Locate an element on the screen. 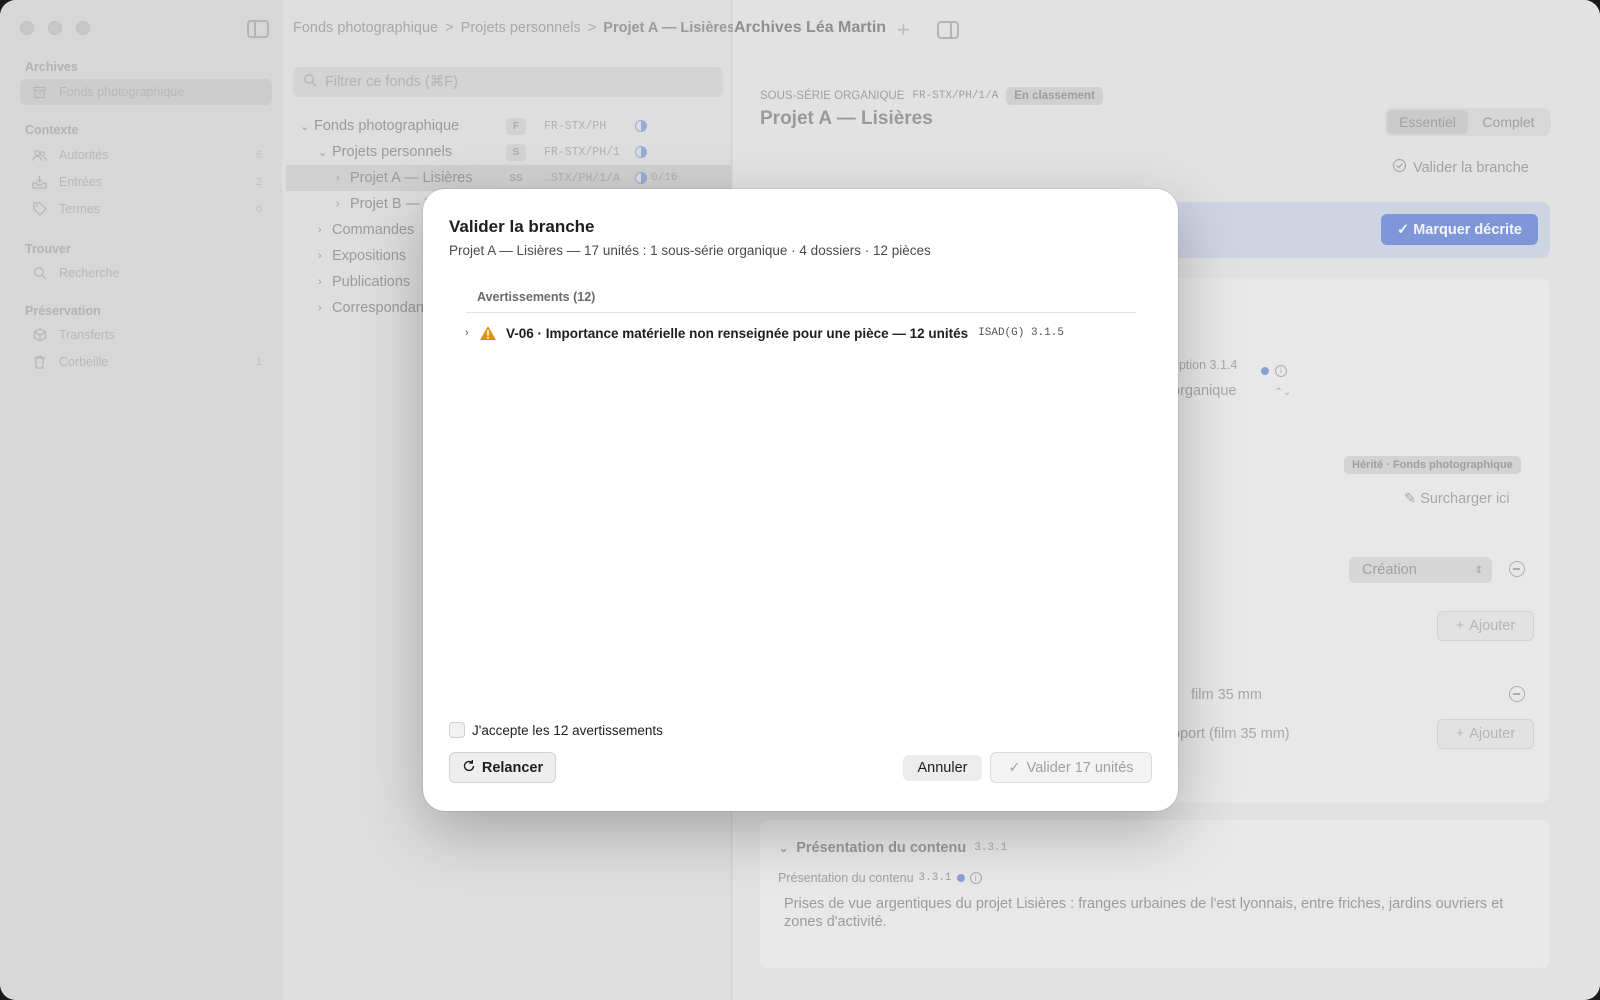 The image size is (1600, 1000). override-label: Surcharger ici is located at coordinates (1465, 499).